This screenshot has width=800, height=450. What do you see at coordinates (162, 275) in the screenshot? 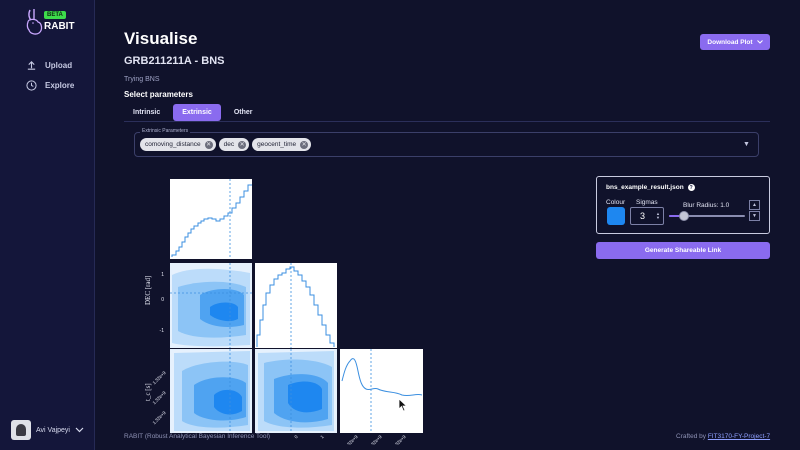
I see `dec-tick: 1` at bounding box center [162, 275].